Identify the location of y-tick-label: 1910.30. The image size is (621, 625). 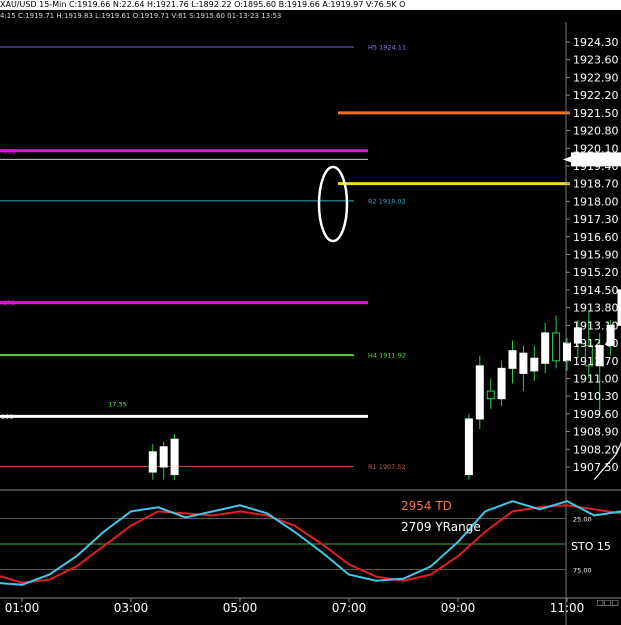
(596, 396).